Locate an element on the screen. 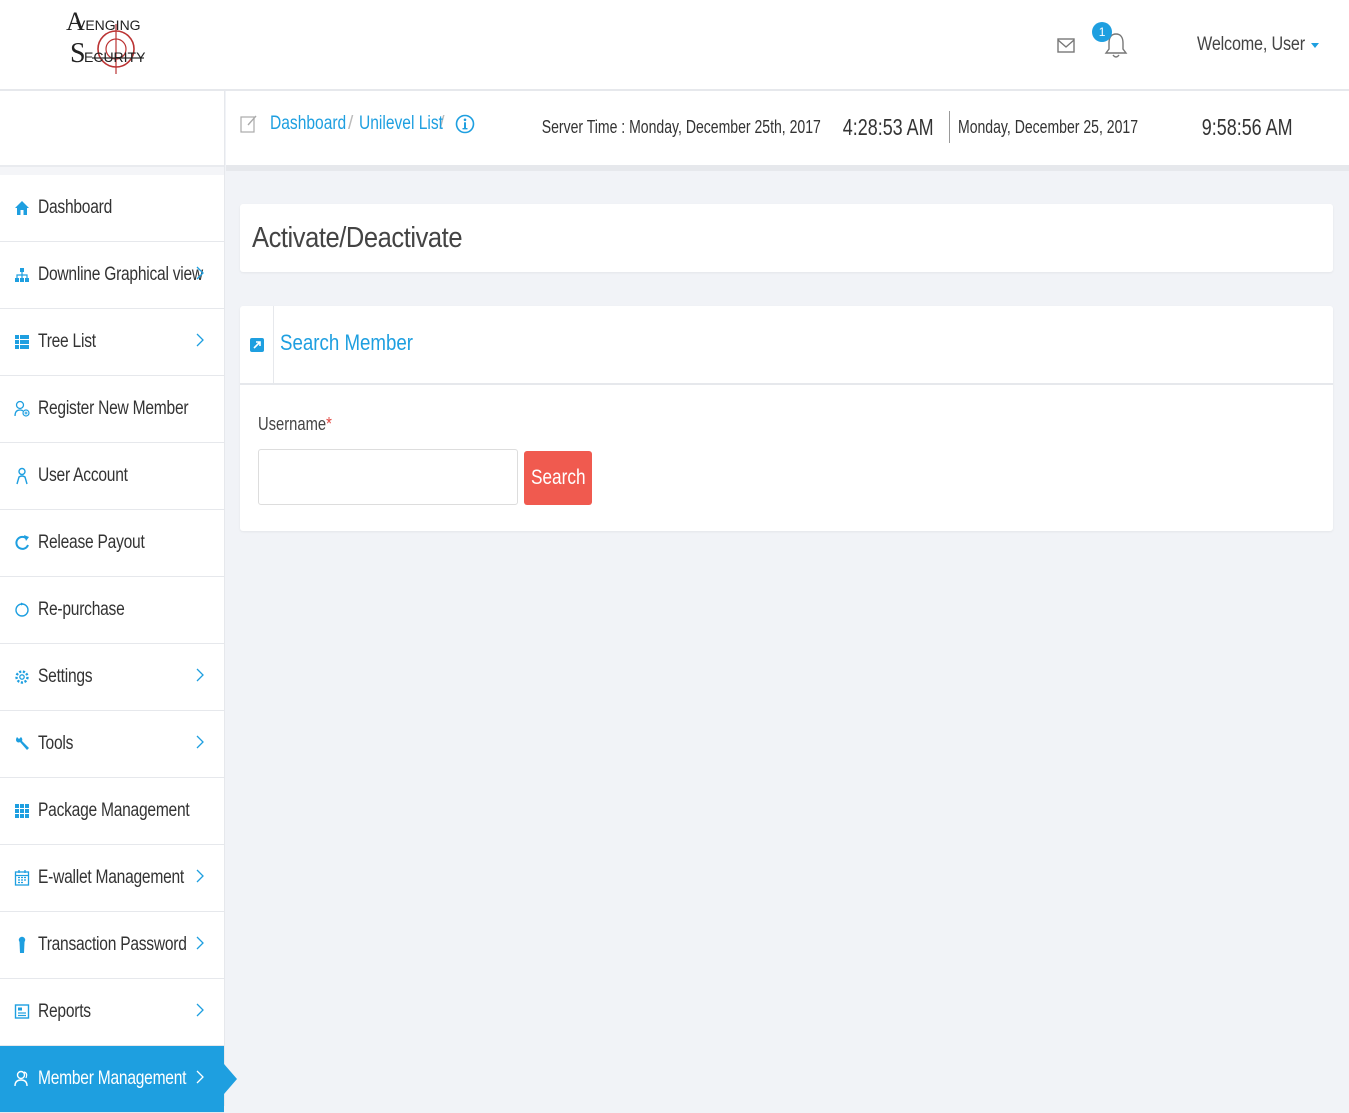 This screenshot has height=1113, width=1349. sidebar-item-label: Tree List is located at coordinates (67, 341).